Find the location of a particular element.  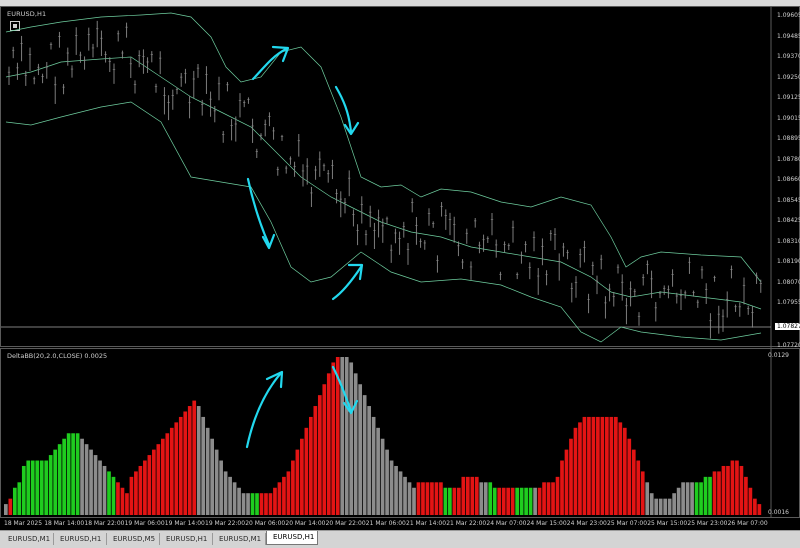

indicator-scale-bottom: 0.0016 is located at coordinates (778, 512).